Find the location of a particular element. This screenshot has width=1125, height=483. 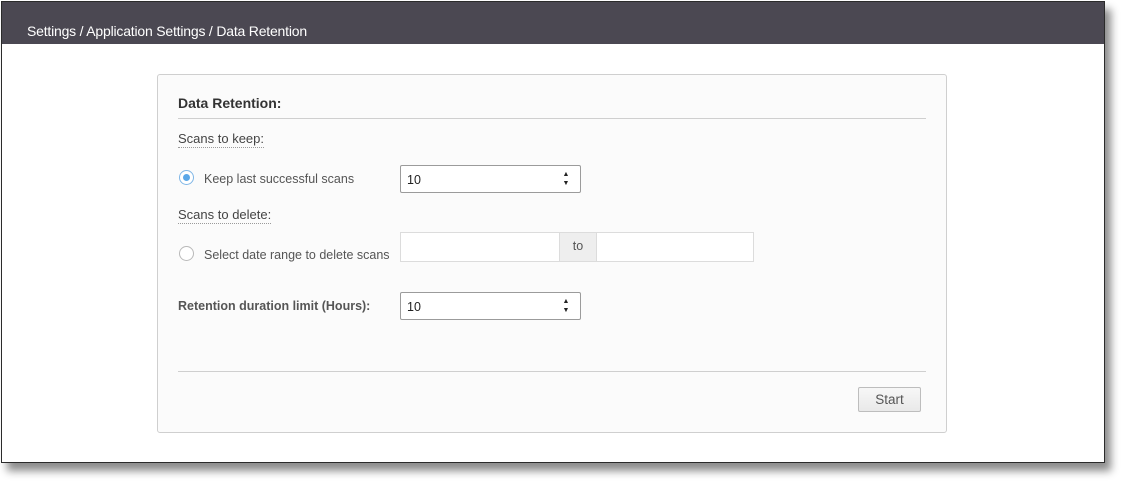

keep-scans-value: 10 is located at coordinates (414, 180).